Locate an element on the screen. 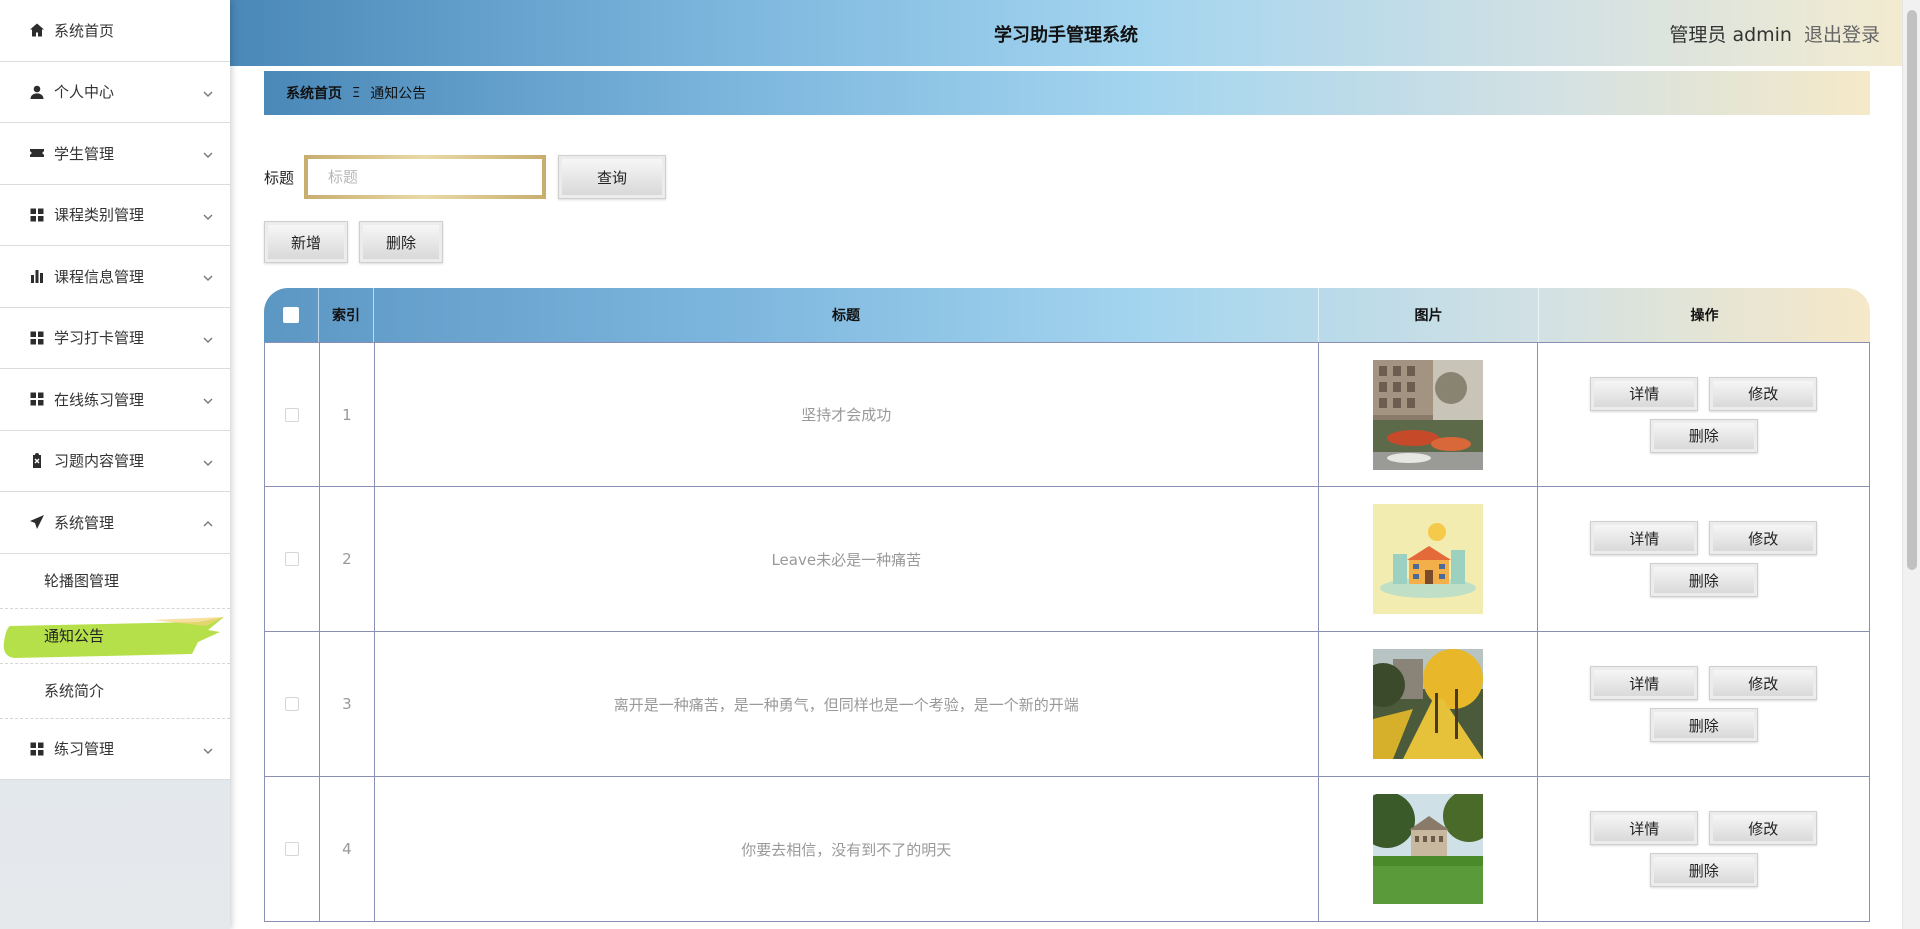 This screenshot has width=1920, height=929. user-area: 管理员 admin 退出登录 is located at coordinates (1774, 33).